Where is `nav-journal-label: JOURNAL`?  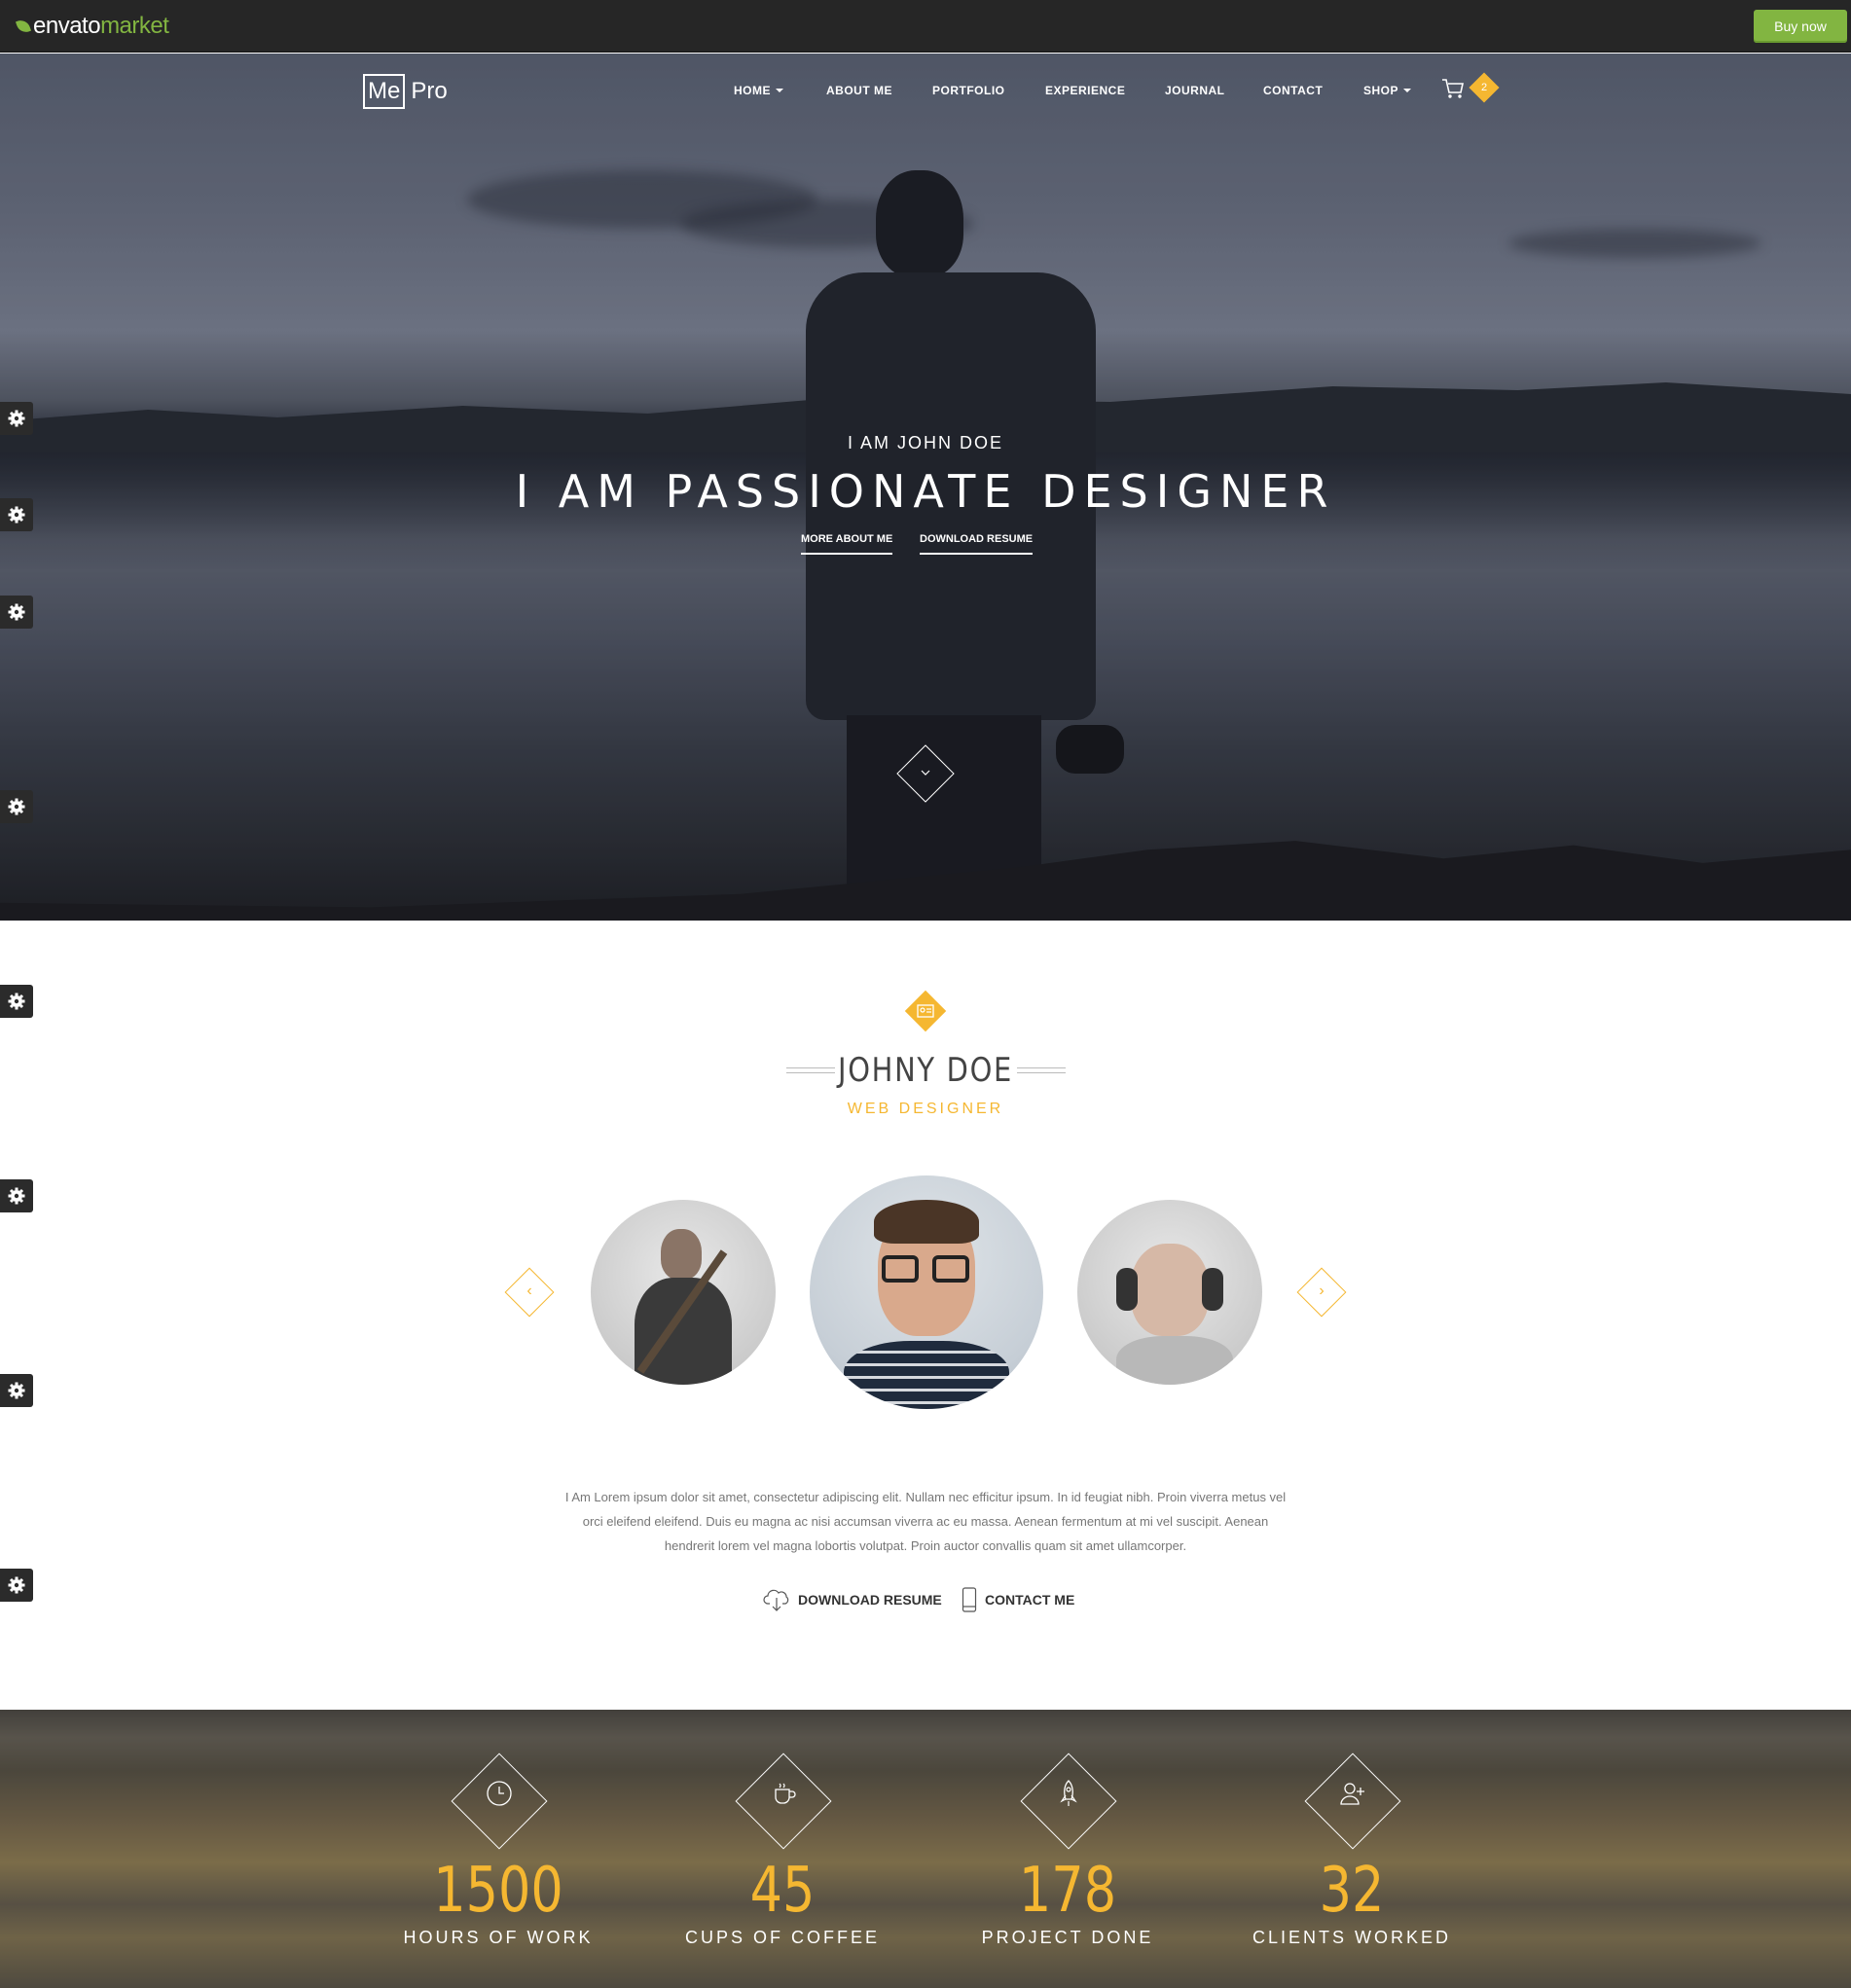
nav-journal-label: JOURNAL is located at coordinates (1195, 90).